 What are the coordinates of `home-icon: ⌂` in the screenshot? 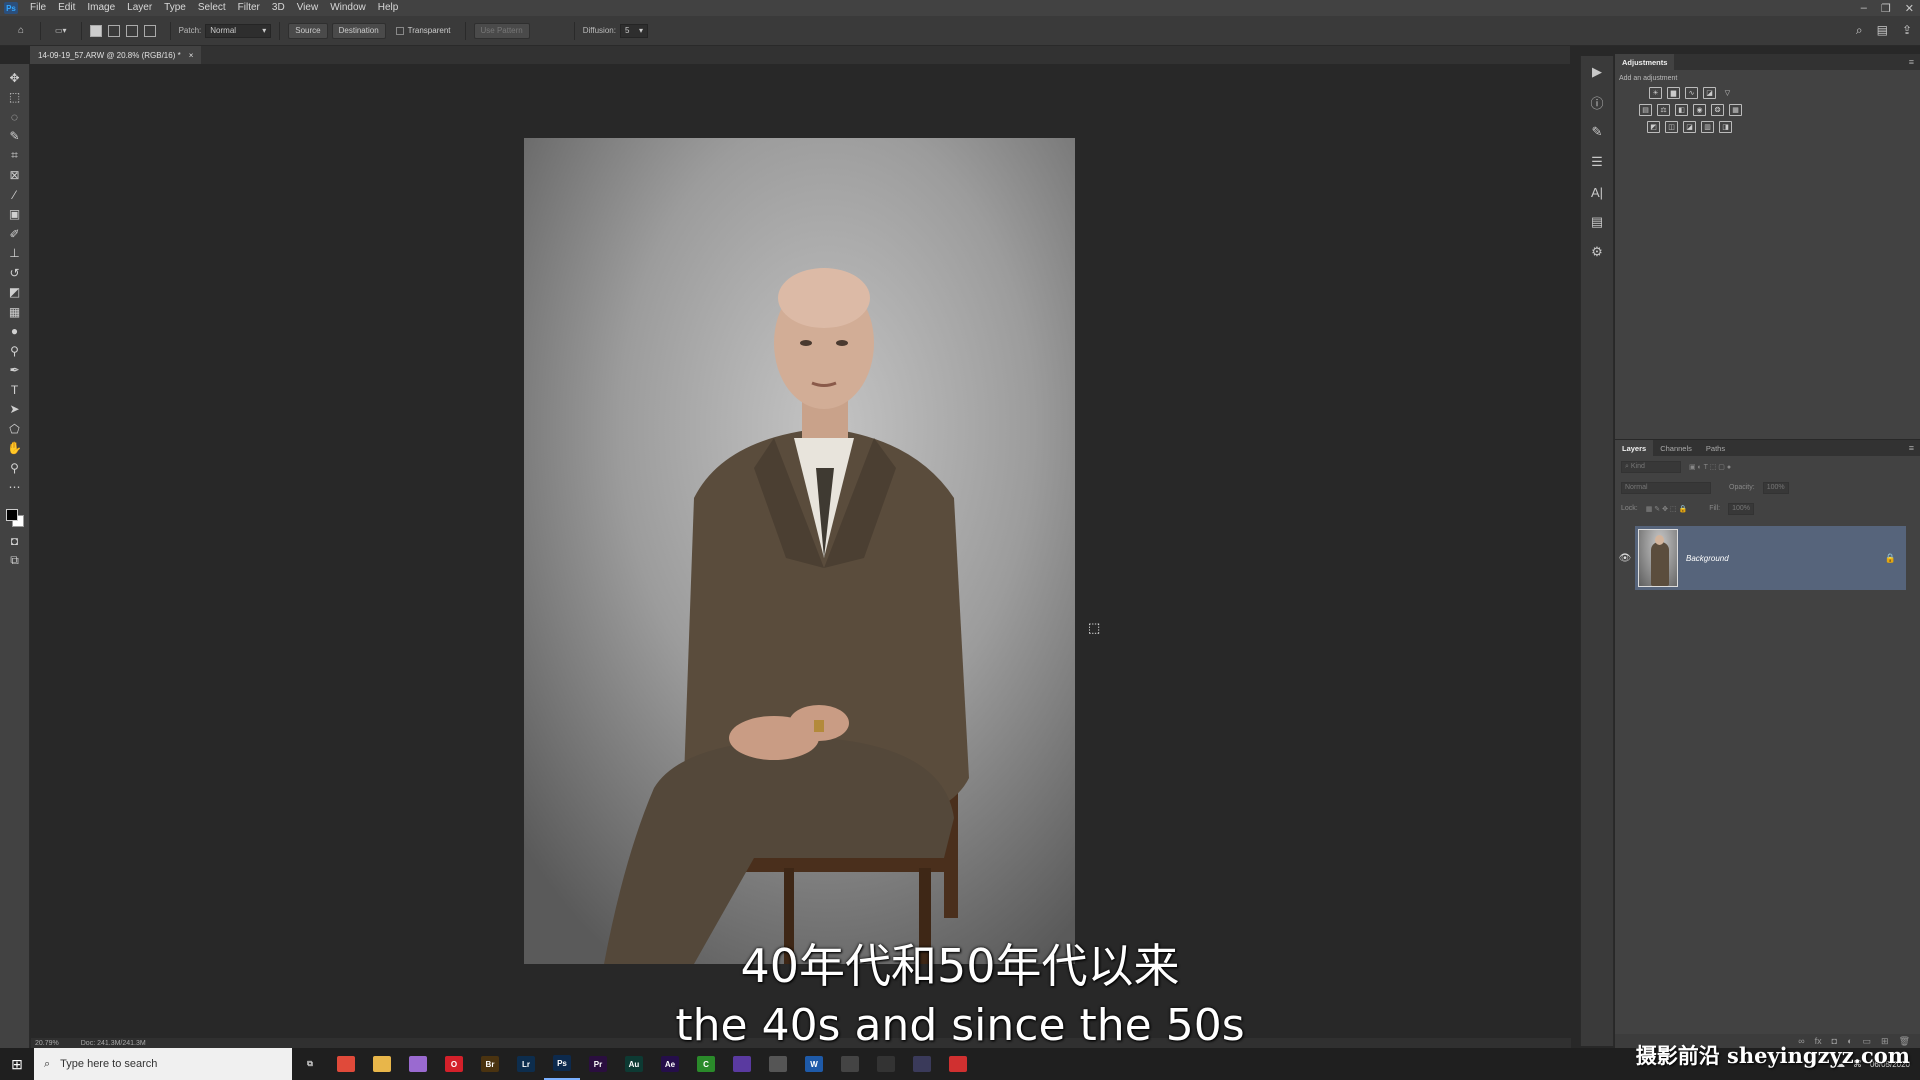 It's located at (21, 31).